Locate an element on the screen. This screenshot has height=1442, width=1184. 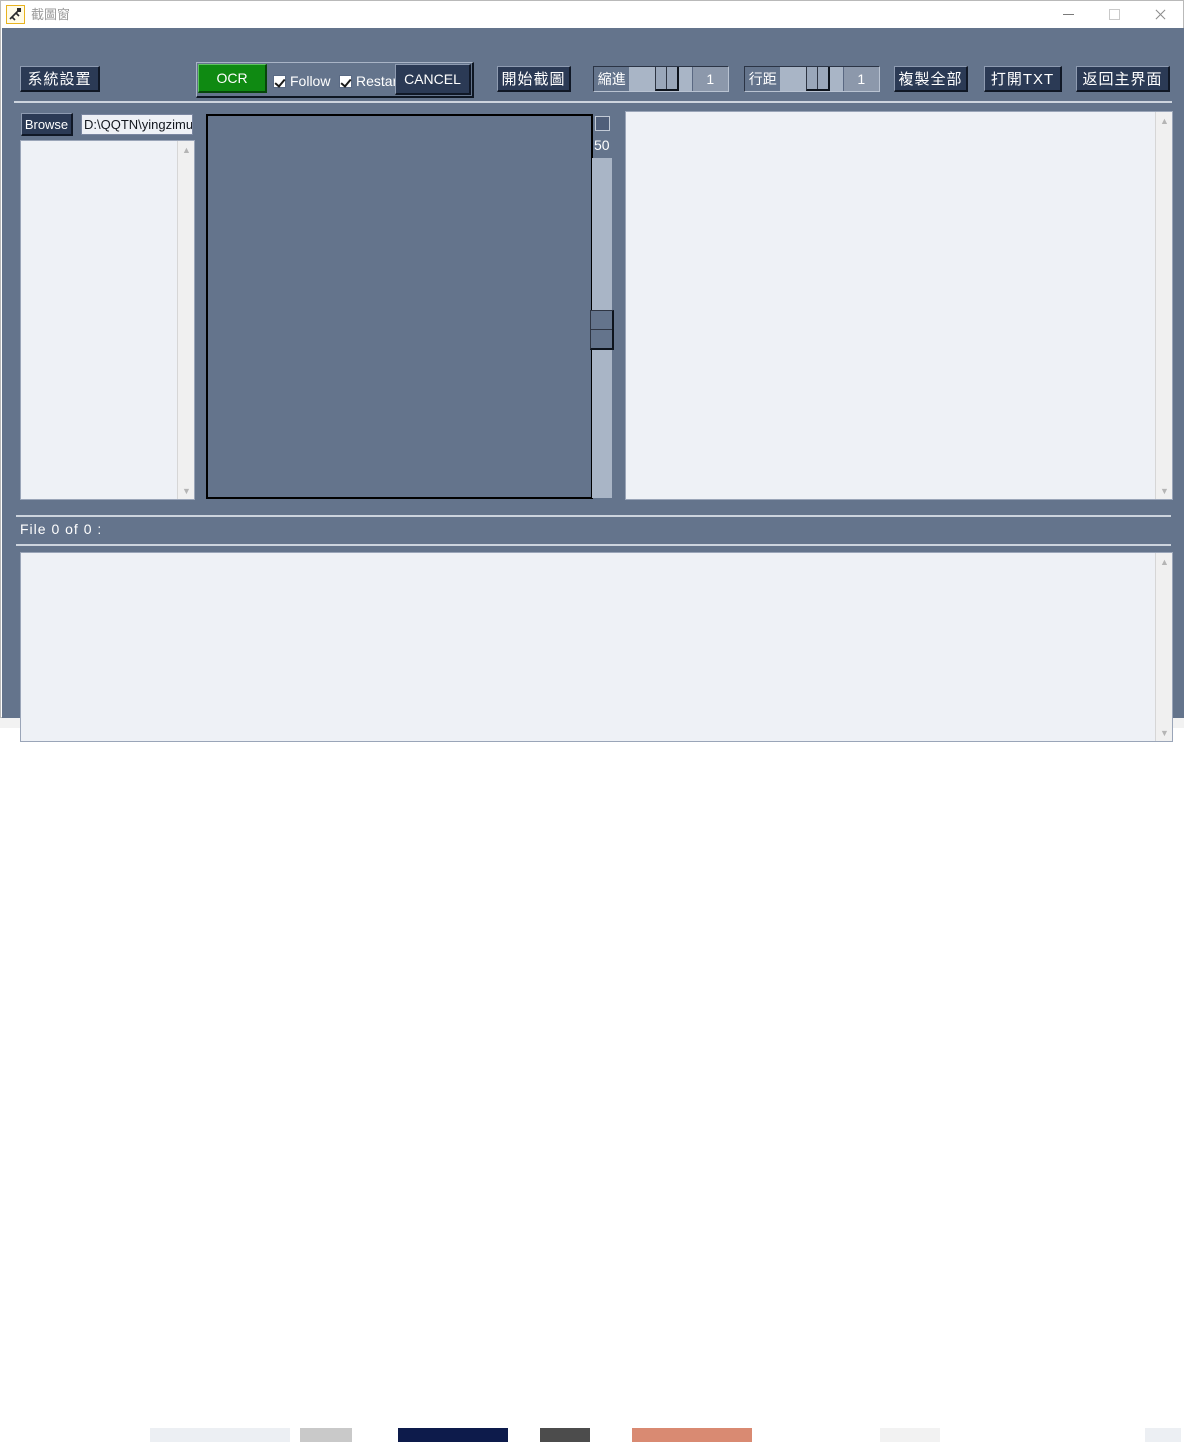
maximize-icon is located at coordinates (1114, 14).